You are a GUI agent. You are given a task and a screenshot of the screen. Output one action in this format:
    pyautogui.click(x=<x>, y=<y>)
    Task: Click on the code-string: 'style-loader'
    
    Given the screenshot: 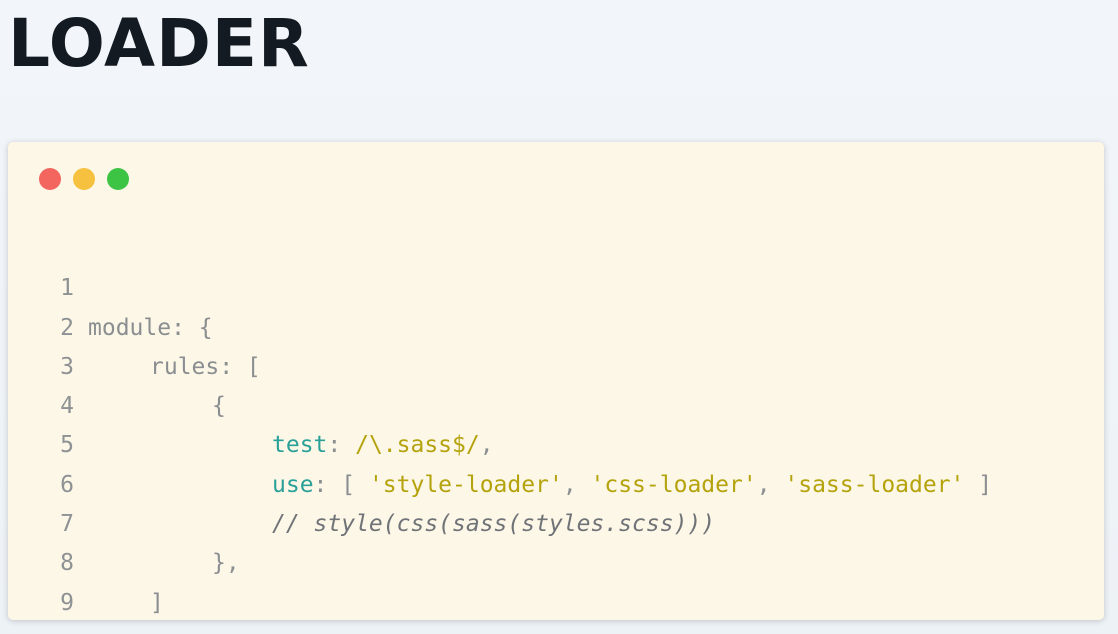 What is the action you would take?
    pyautogui.click(x=465, y=484)
    